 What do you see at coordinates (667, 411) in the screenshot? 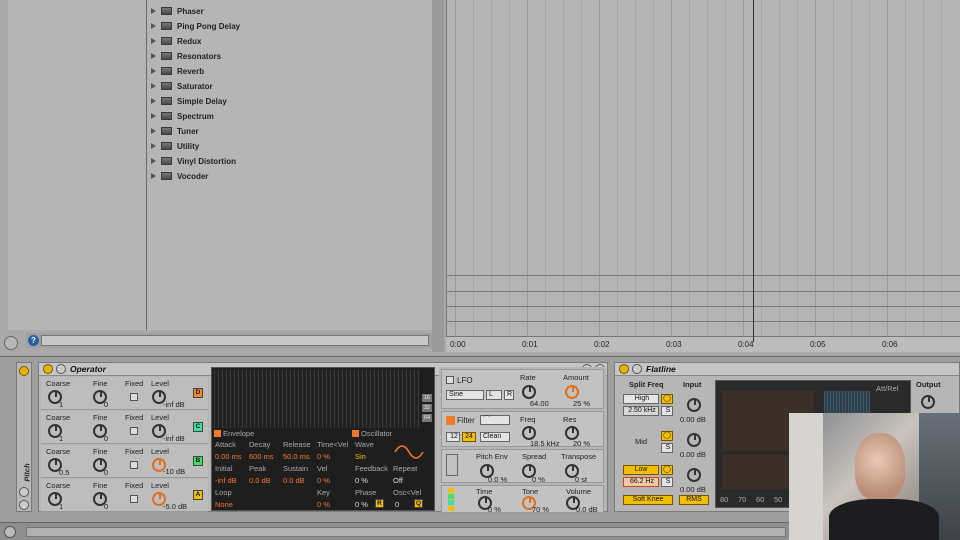
I see `high-solo-button: S` at bounding box center [667, 411].